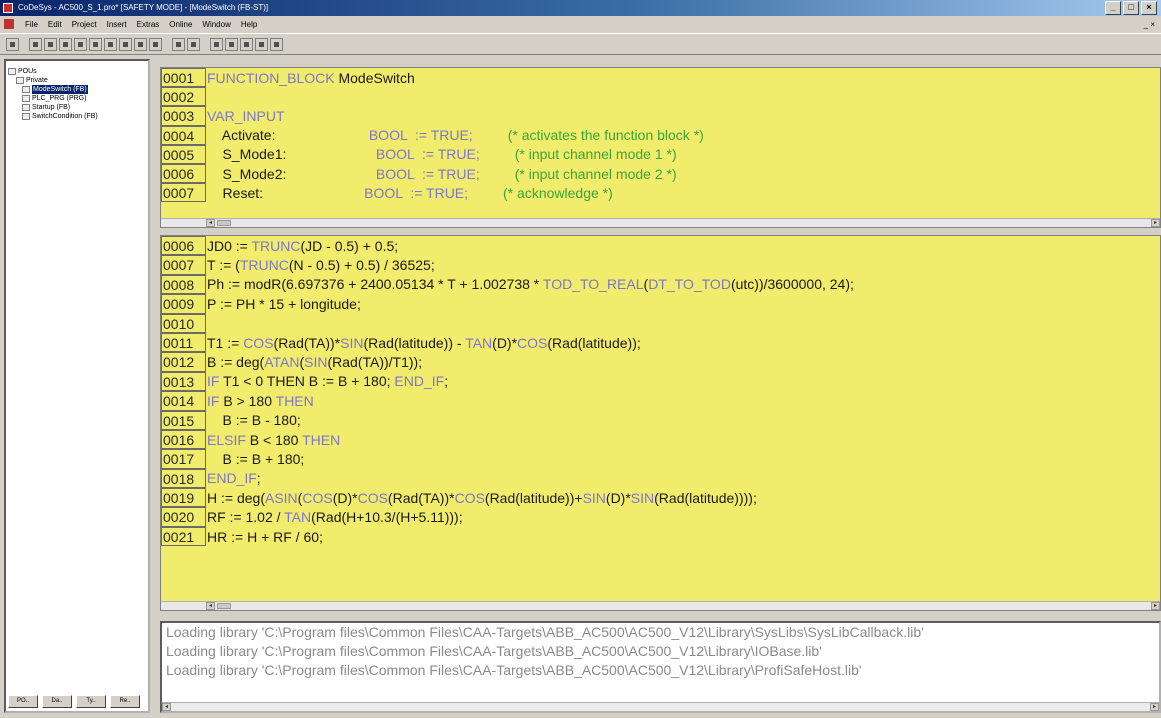  I want to click on code-token: B > 180, so click(249, 400).